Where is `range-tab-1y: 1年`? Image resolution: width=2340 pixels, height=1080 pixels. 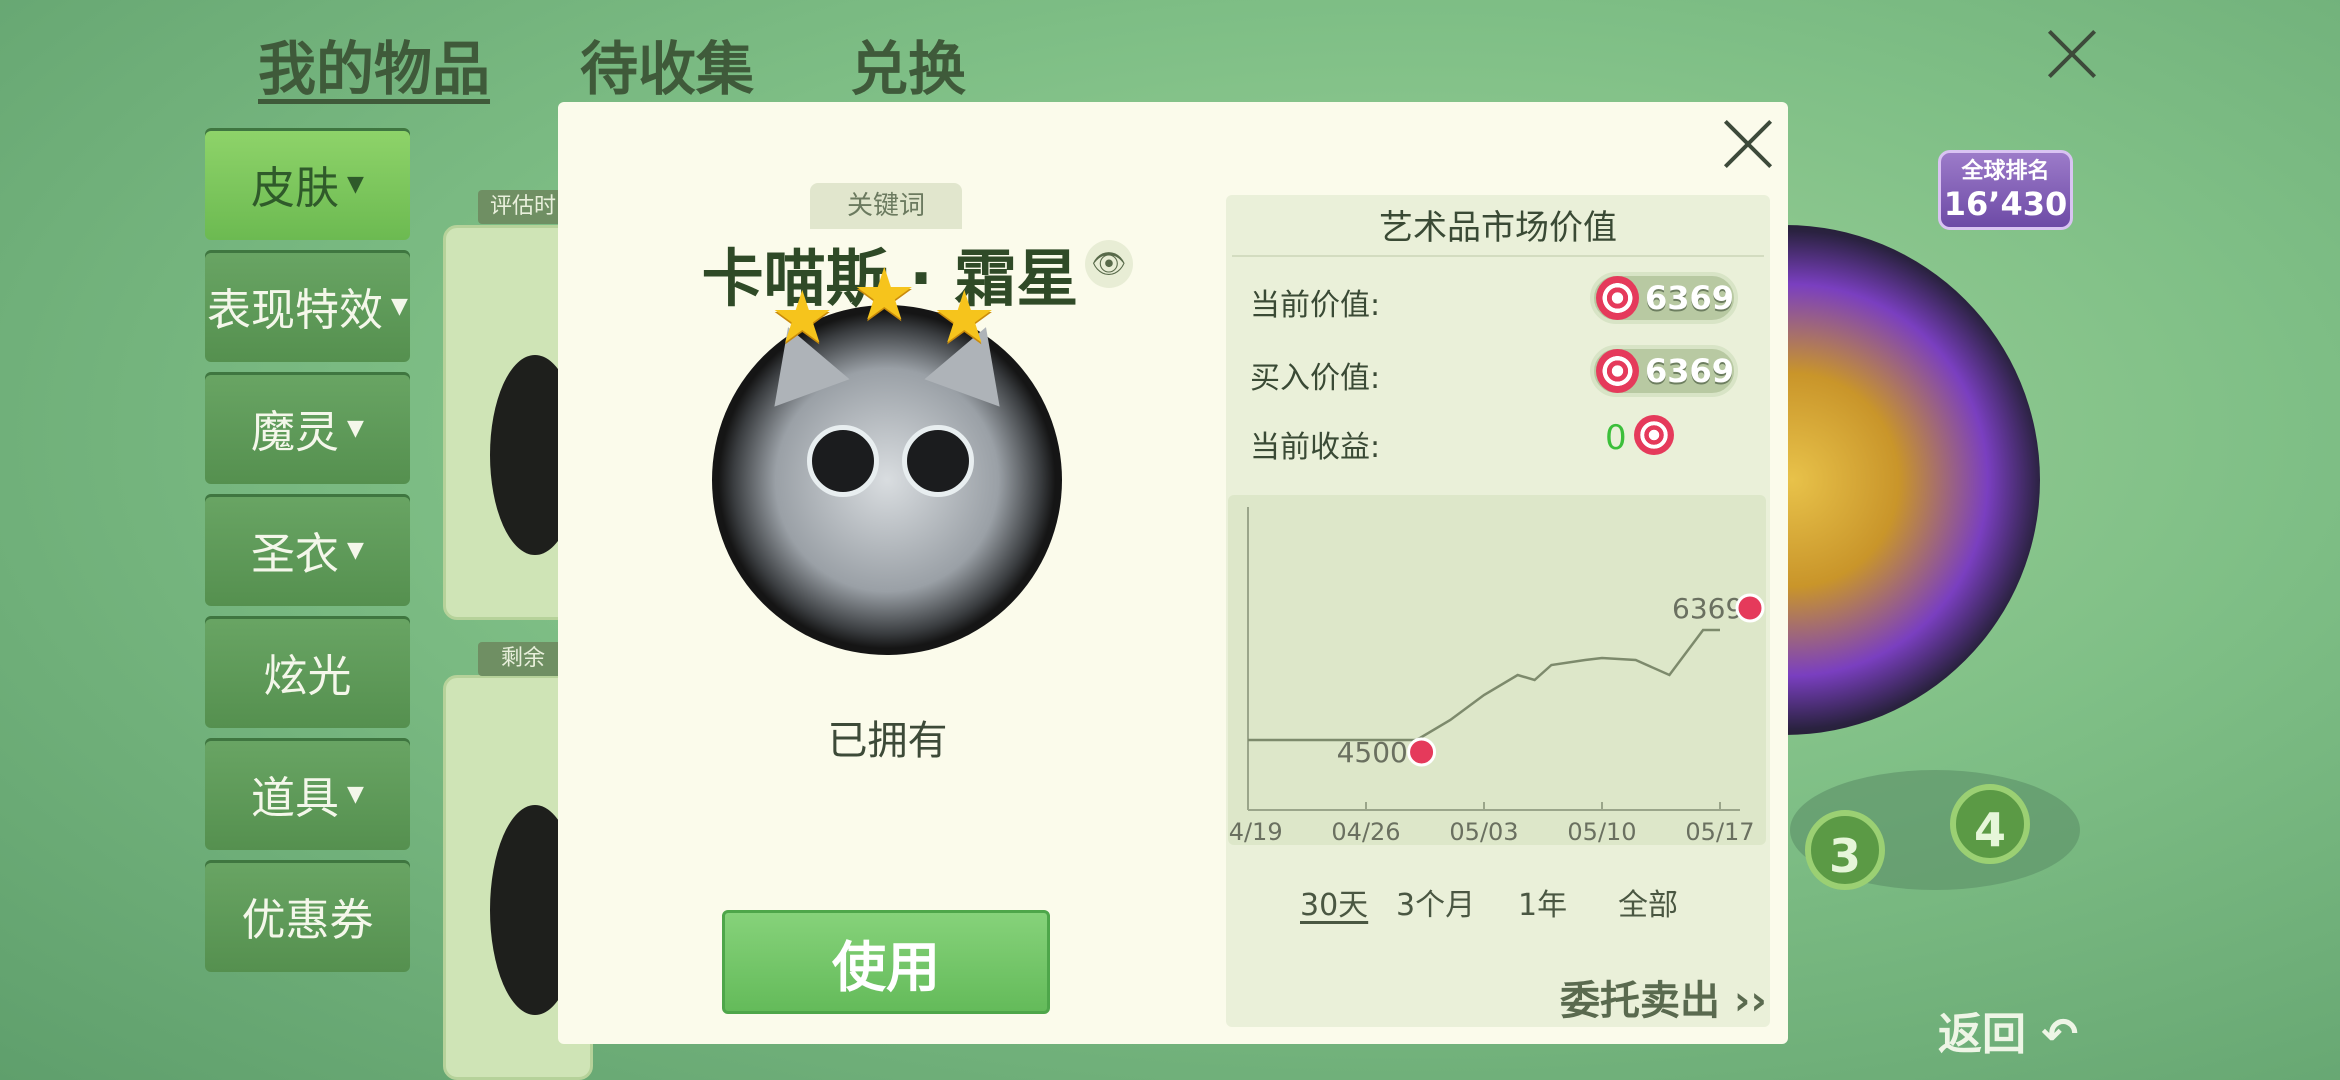
range-tab-1y: 1年 is located at coordinates (1542, 902).